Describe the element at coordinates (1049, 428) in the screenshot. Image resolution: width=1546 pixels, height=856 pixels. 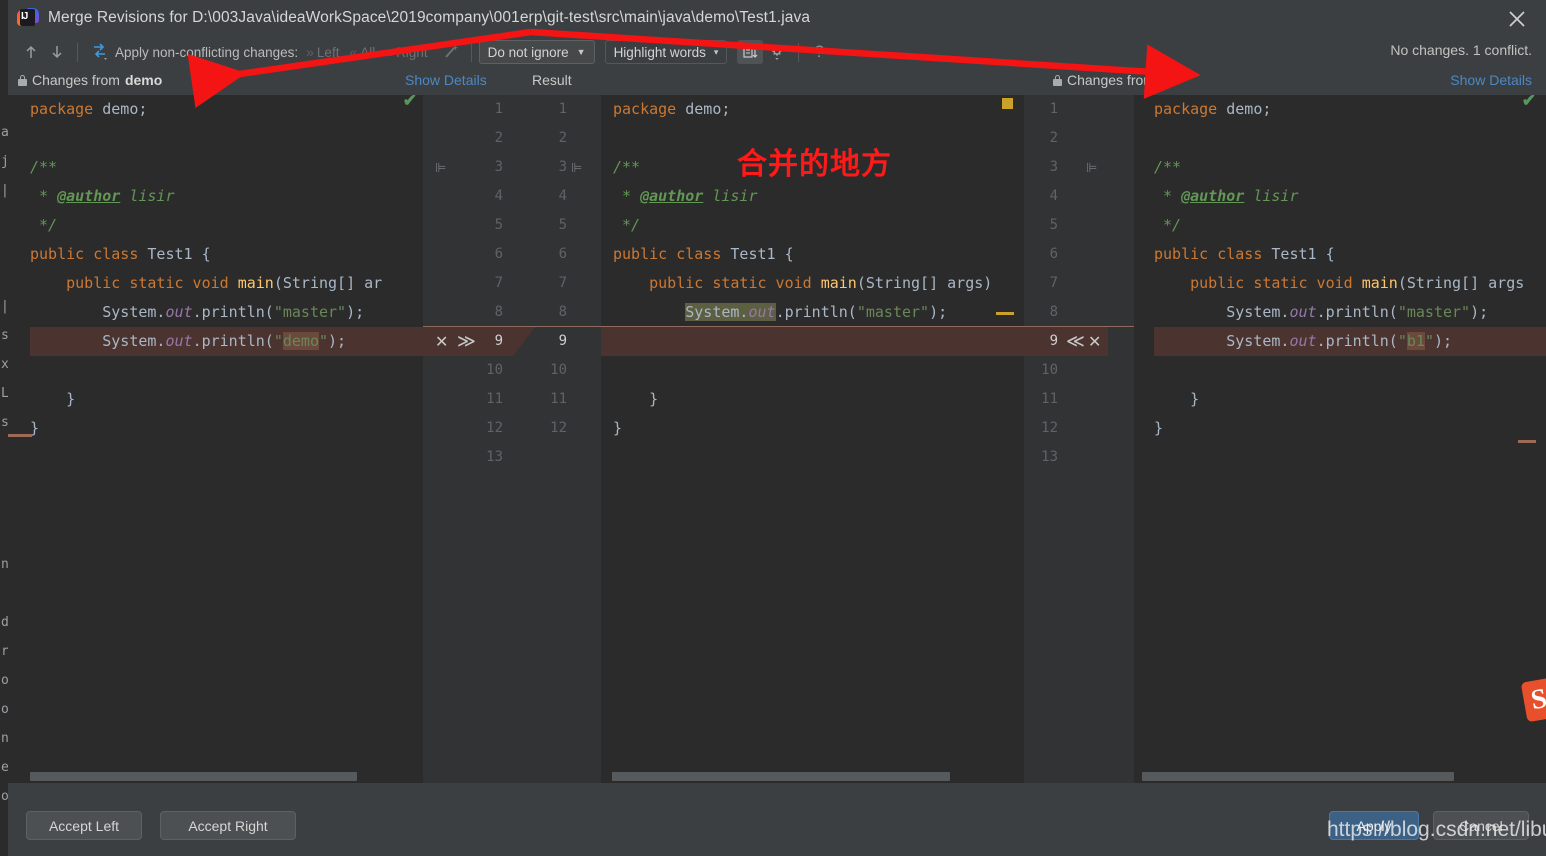
I see `line-number: 12` at that location.